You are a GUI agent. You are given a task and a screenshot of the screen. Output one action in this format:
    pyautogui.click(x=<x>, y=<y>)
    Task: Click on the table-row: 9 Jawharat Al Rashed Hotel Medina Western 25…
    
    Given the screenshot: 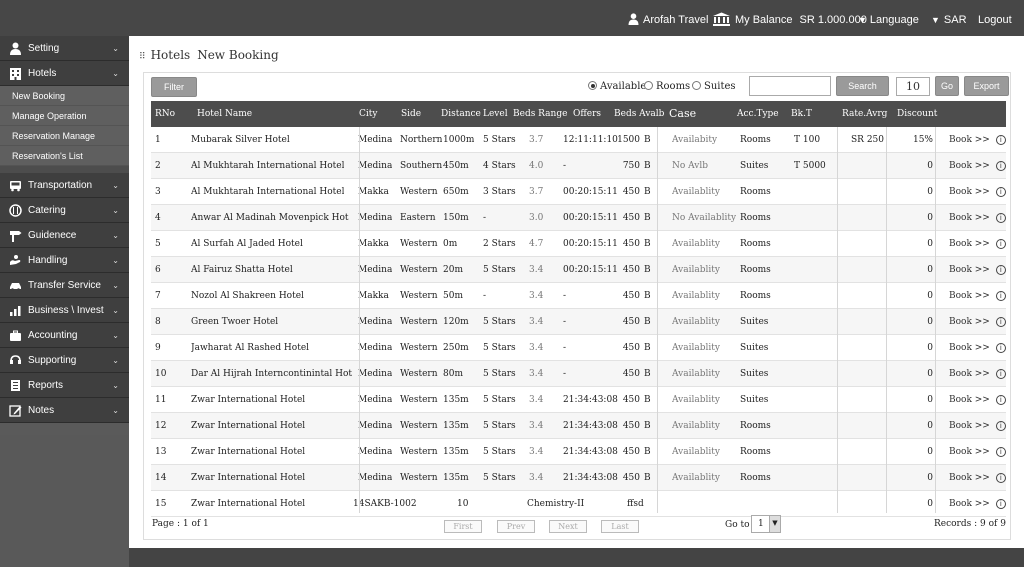 What is the action you would take?
    pyautogui.click(x=578, y=348)
    